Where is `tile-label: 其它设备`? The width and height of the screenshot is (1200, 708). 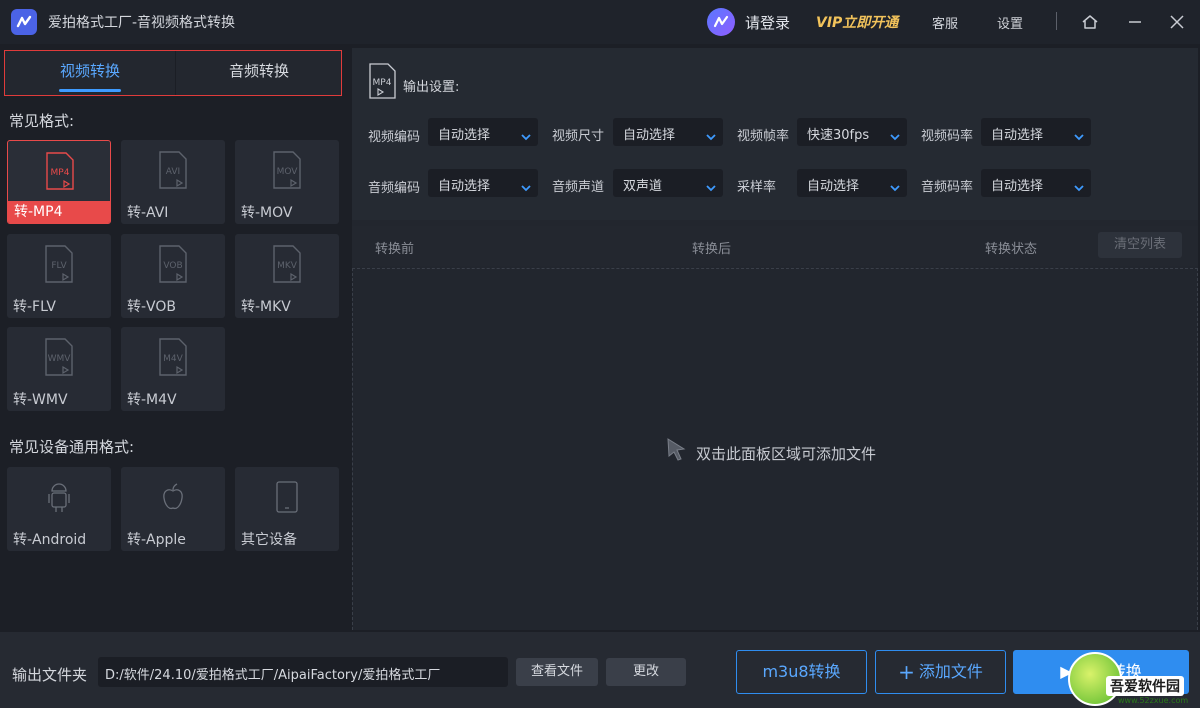 tile-label: 其它设备 is located at coordinates (269, 540).